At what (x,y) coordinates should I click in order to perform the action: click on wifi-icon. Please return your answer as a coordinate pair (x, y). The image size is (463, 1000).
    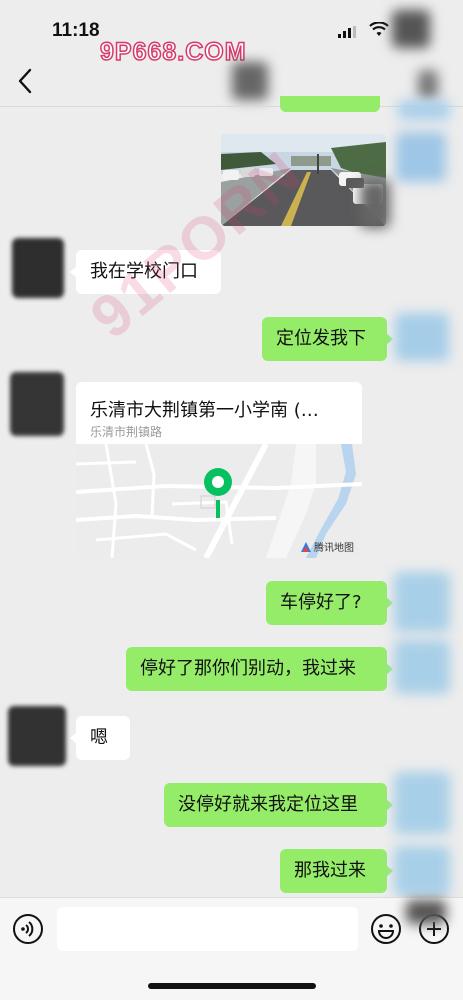
    Looking at the image, I should click on (379, 29).